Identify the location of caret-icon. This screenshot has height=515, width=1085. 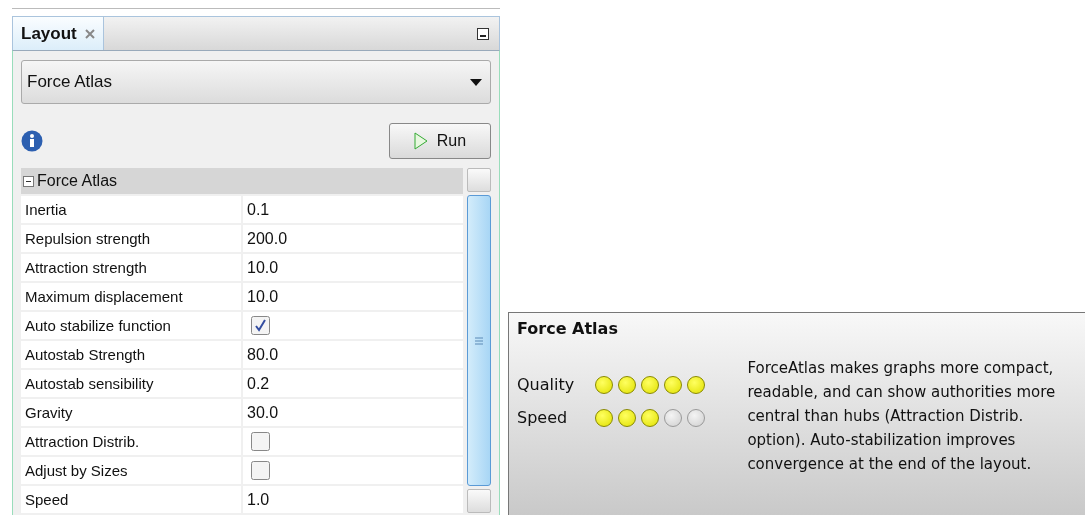
(476, 82).